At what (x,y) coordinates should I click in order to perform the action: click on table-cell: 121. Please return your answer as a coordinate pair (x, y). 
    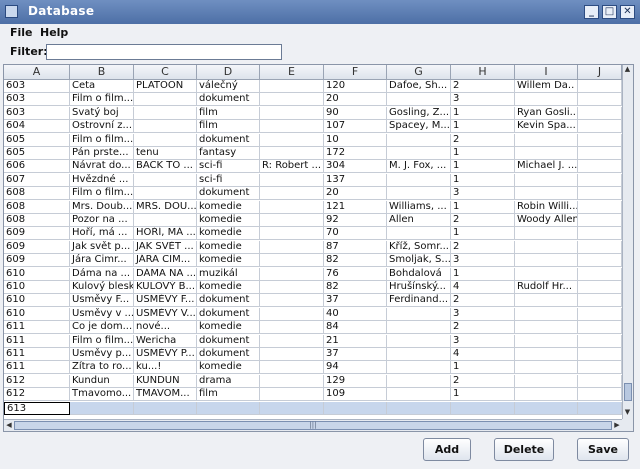
    Looking at the image, I should click on (355, 207).